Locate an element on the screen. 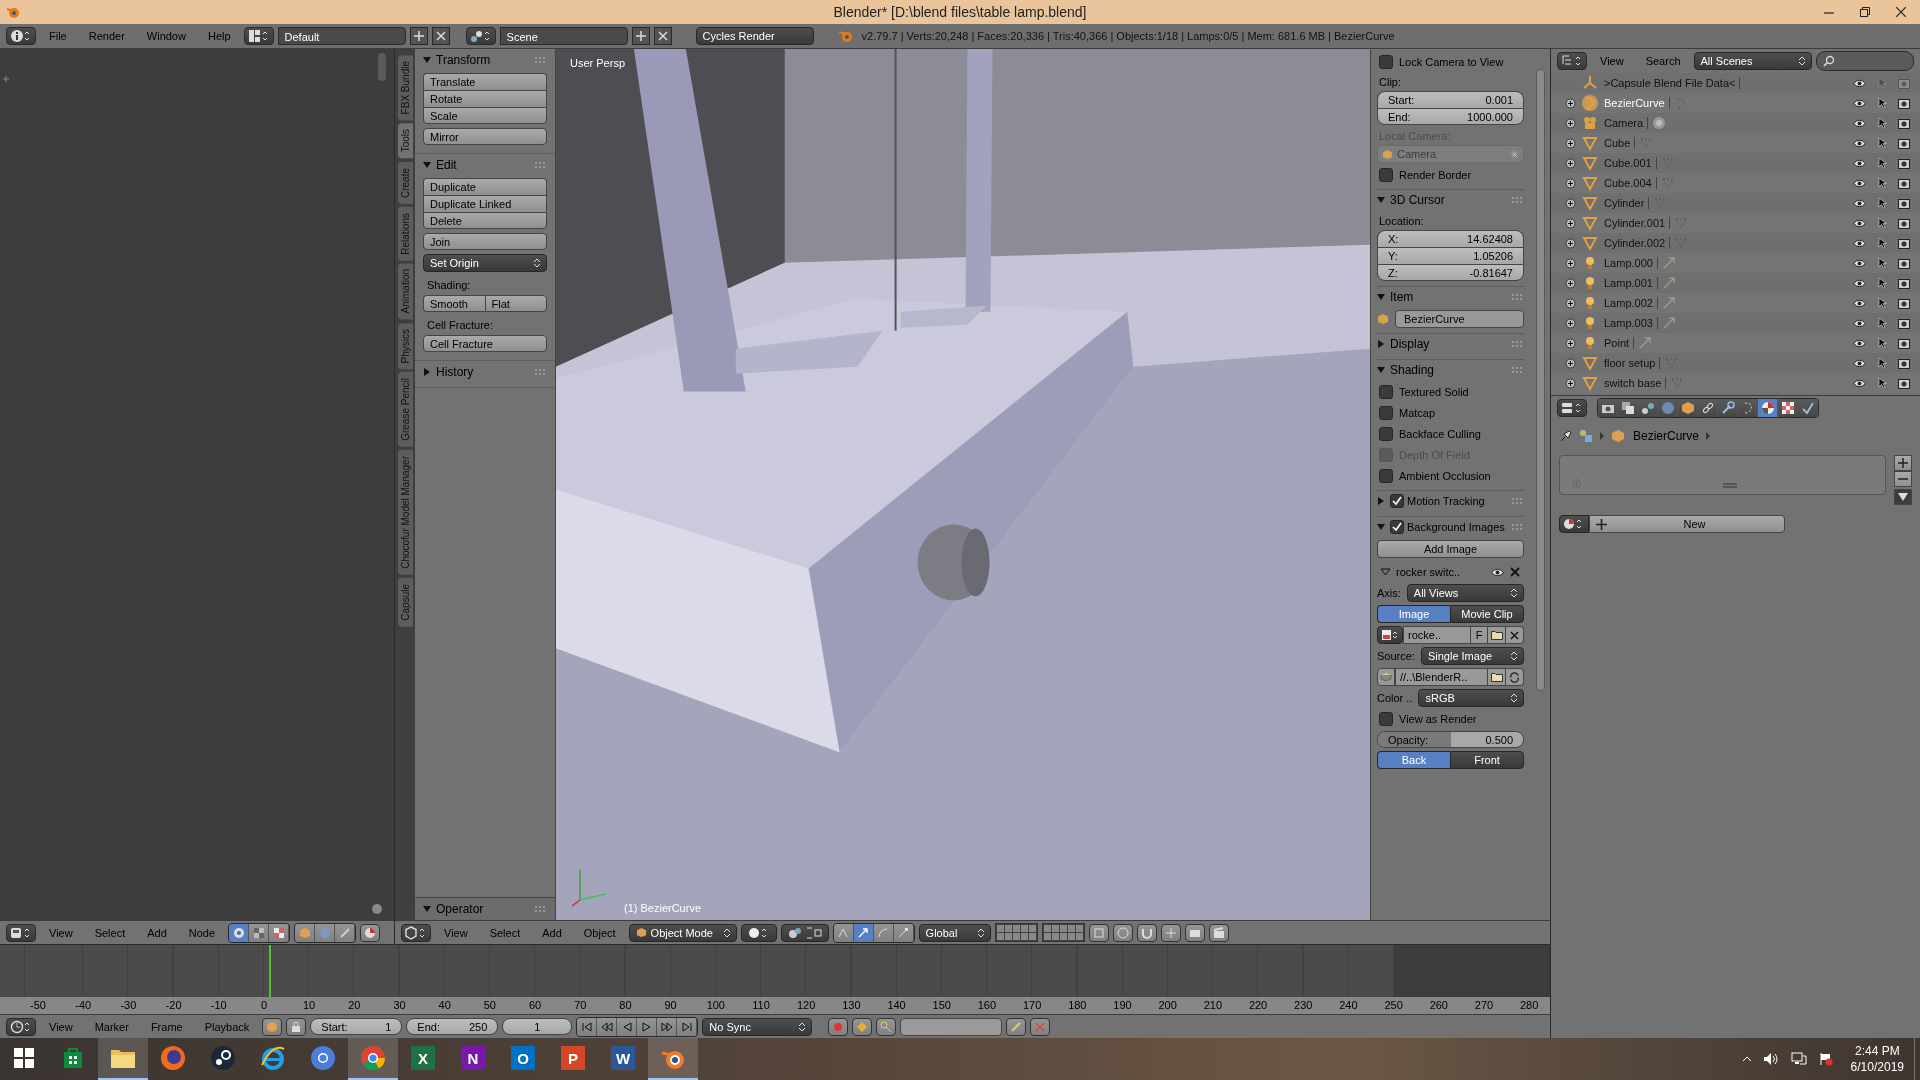 The image size is (1920, 1080). scale-icon is located at coordinates (903, 932).